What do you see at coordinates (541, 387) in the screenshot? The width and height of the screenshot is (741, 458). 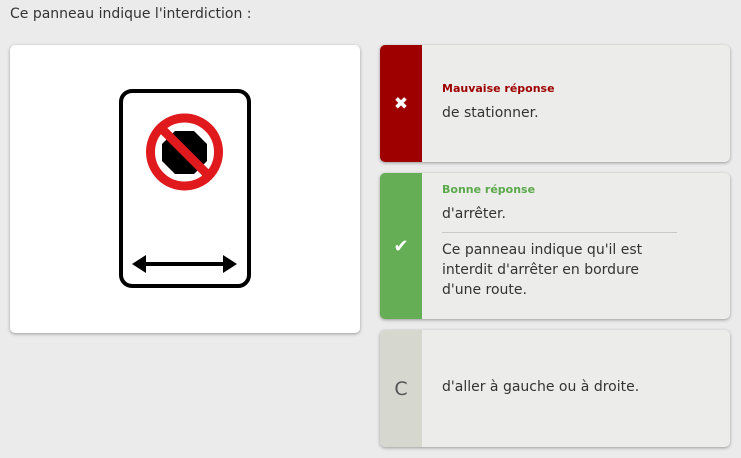 I see `answer-text: d'aller à gauche ou à droite.` at bounding box center [541, 387].